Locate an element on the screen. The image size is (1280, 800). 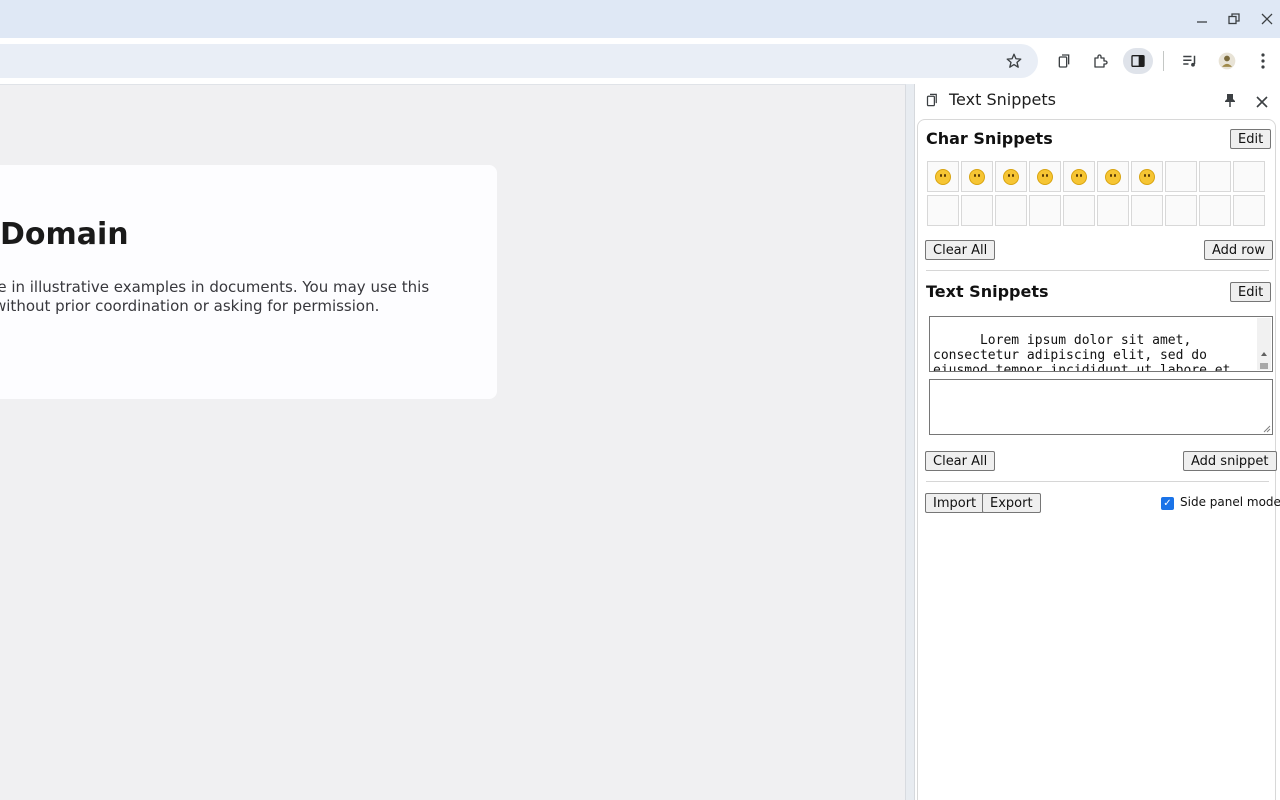
emoji-glyph: 😄 is located at coordinates (1079, 176).